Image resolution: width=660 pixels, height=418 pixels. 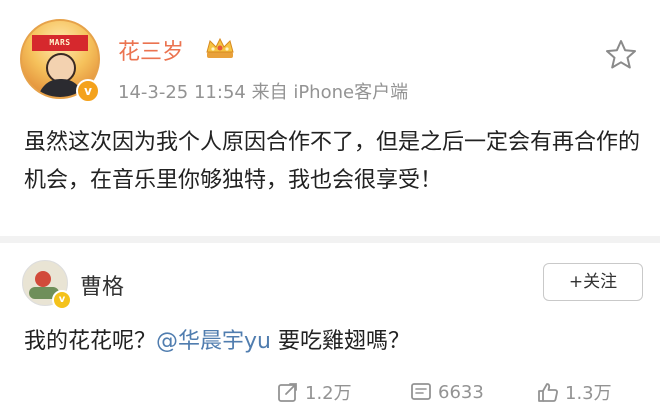 I want to click on post-username: 花三岁, so click(x=151, y=50).